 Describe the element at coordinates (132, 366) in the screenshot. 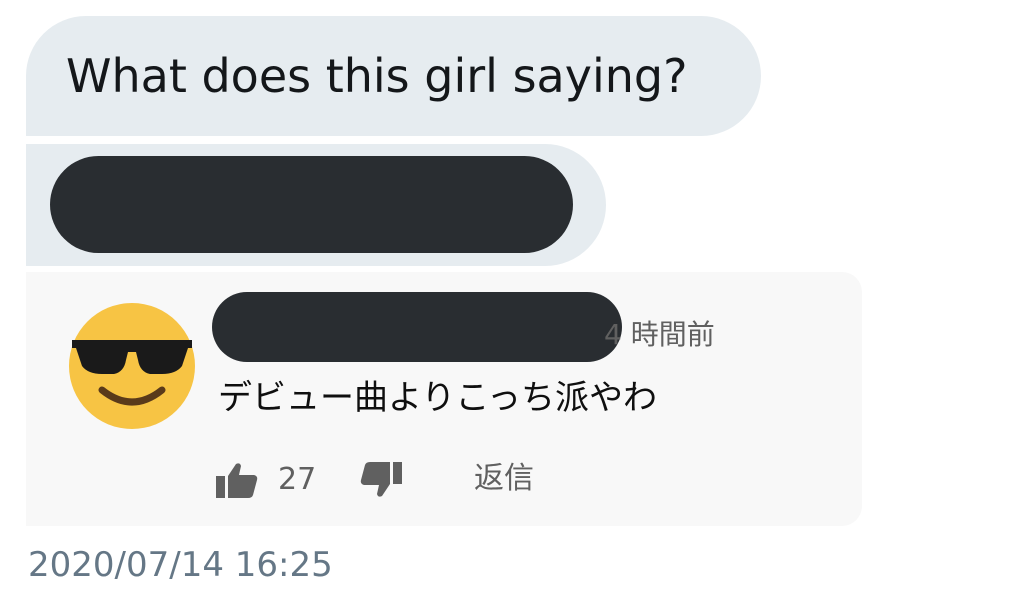

I see `sunglasses-emoji-icon` at that location.